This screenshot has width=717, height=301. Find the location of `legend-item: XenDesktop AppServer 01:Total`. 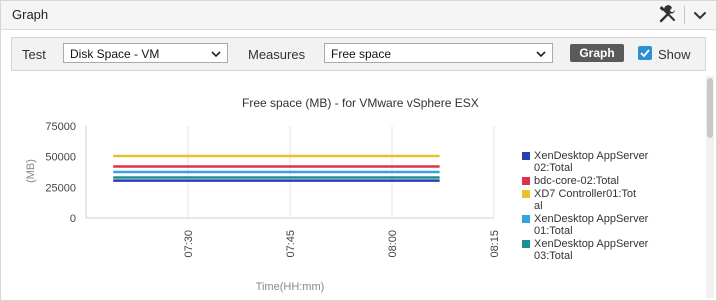

legend-item: XenDesktop AppServer 01:Total is located at coordinates (592, 225).